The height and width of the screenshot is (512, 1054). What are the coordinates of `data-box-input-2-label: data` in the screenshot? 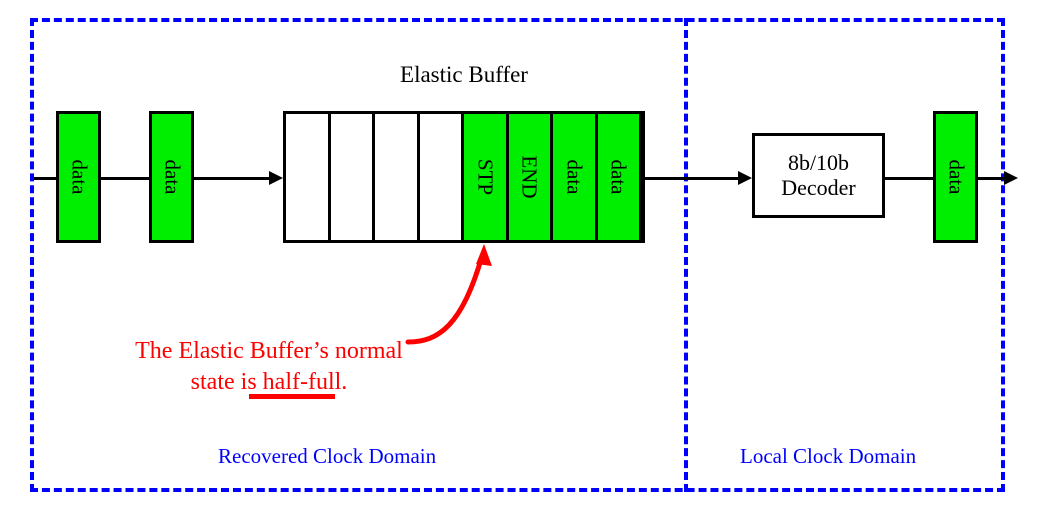 It's located at (172, 177).